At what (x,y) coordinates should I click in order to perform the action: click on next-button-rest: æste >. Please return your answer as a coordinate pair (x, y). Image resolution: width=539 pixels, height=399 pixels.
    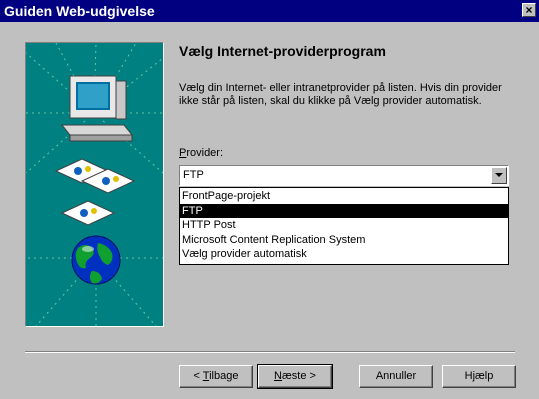
    Looking at the image, I should click on (299, 376).